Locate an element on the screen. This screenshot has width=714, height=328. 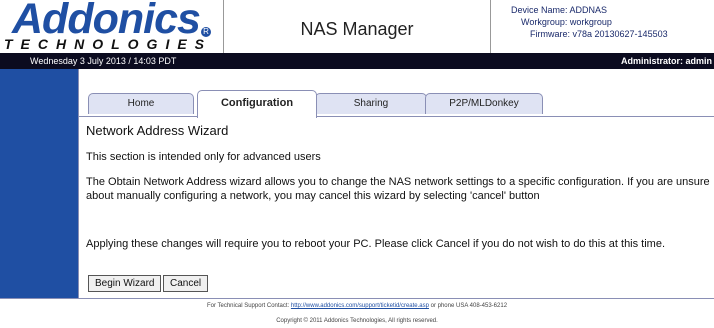
logo-wordmark: Addonics is located at coordinates (106, 21).